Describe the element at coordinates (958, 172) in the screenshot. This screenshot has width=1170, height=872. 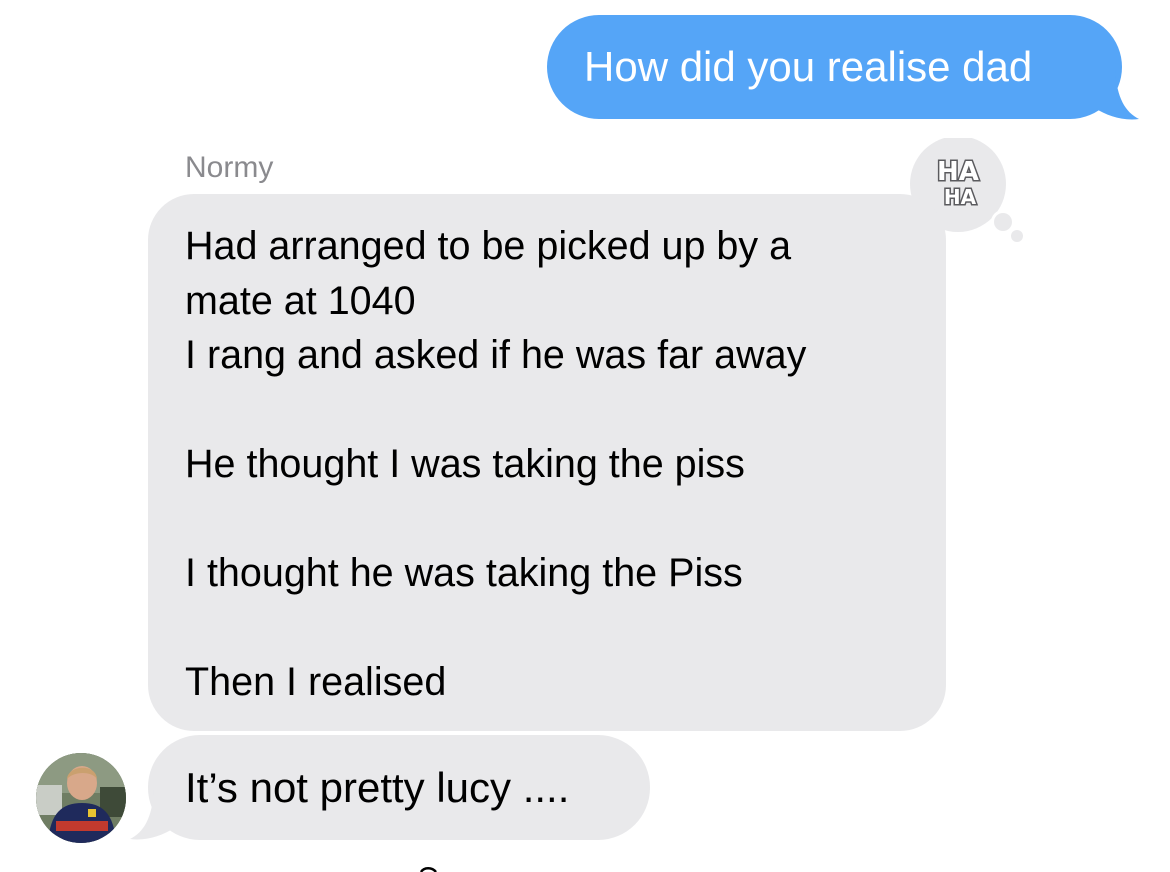
I see `tapback-line-1: HA` at that location.